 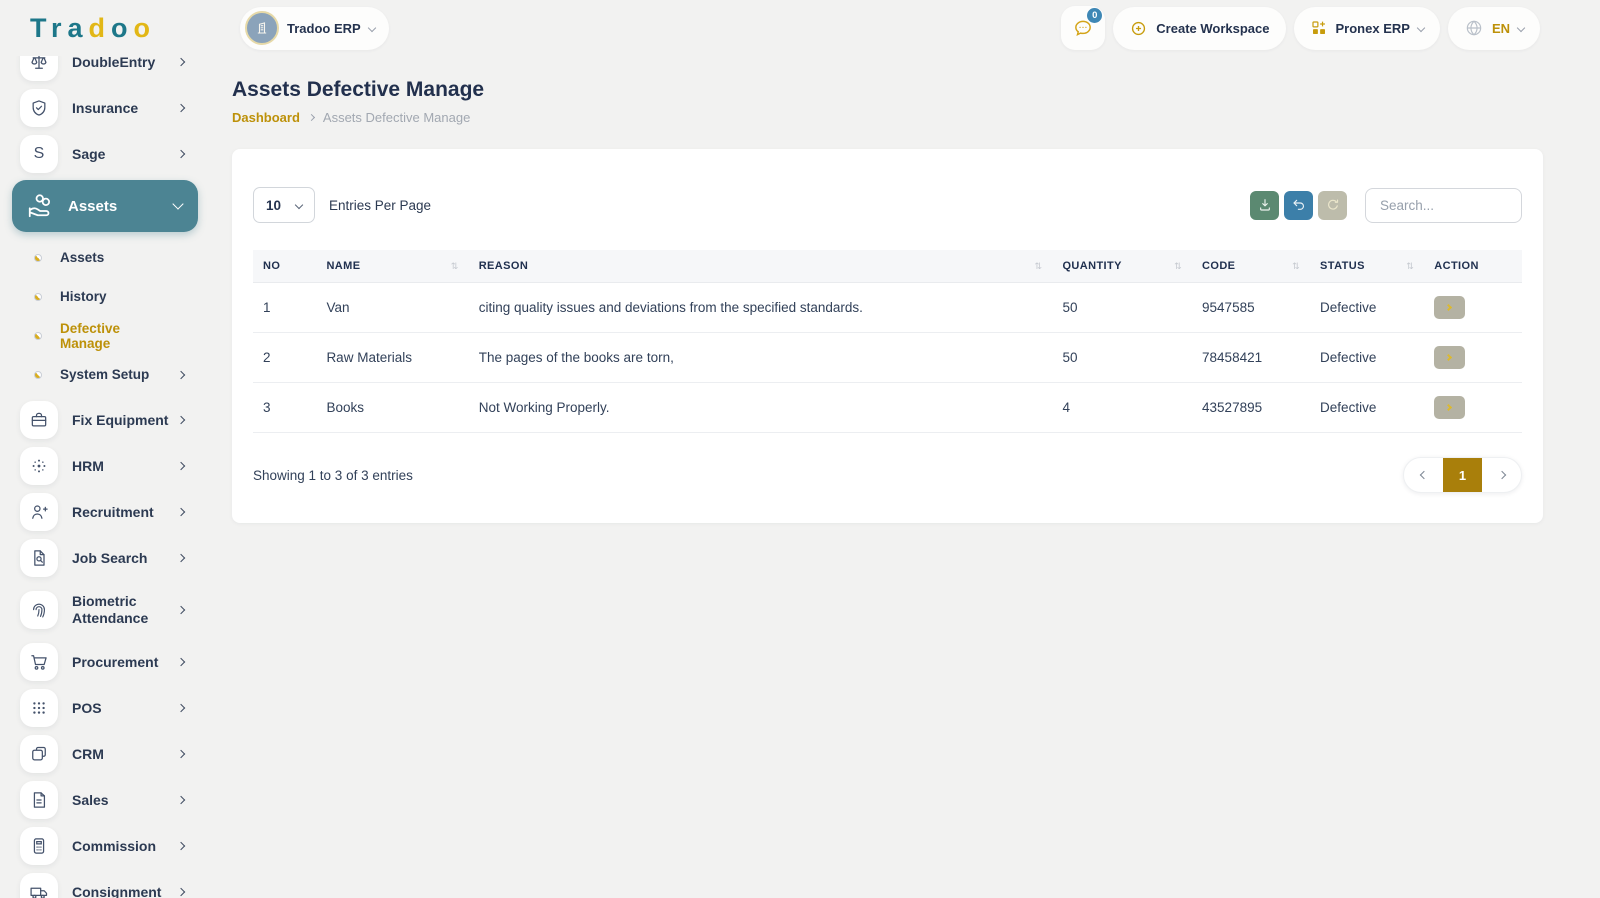 What do you see at coordinates (115, 154) in the screenshot?
I see `sidebar-item-sage: S Sage` at bounding box center [115, 154].